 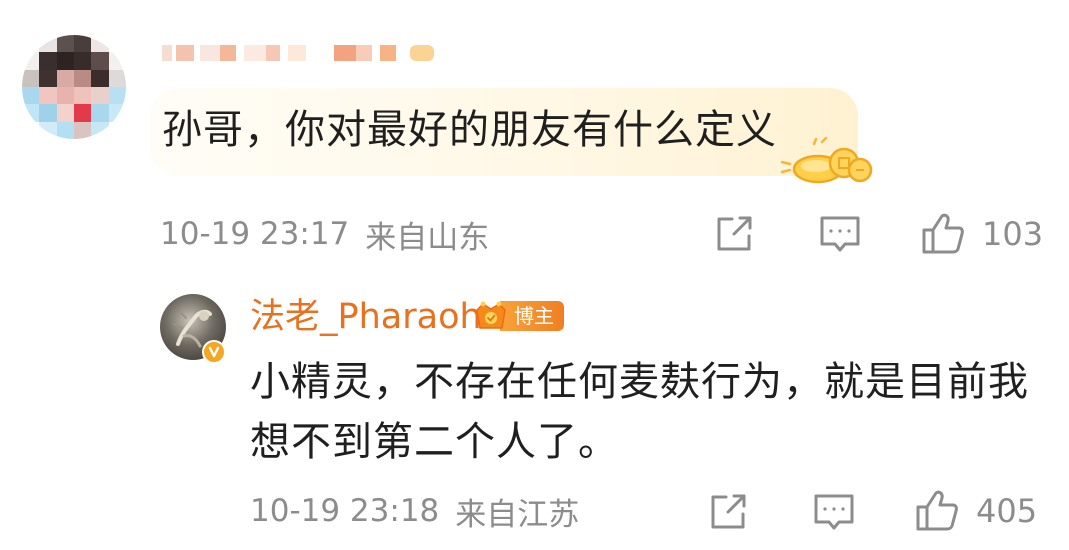 What do you see at coordinates (491, 315) in the screenshot?
I see `crown-icon` at bounding box center [491, 315].